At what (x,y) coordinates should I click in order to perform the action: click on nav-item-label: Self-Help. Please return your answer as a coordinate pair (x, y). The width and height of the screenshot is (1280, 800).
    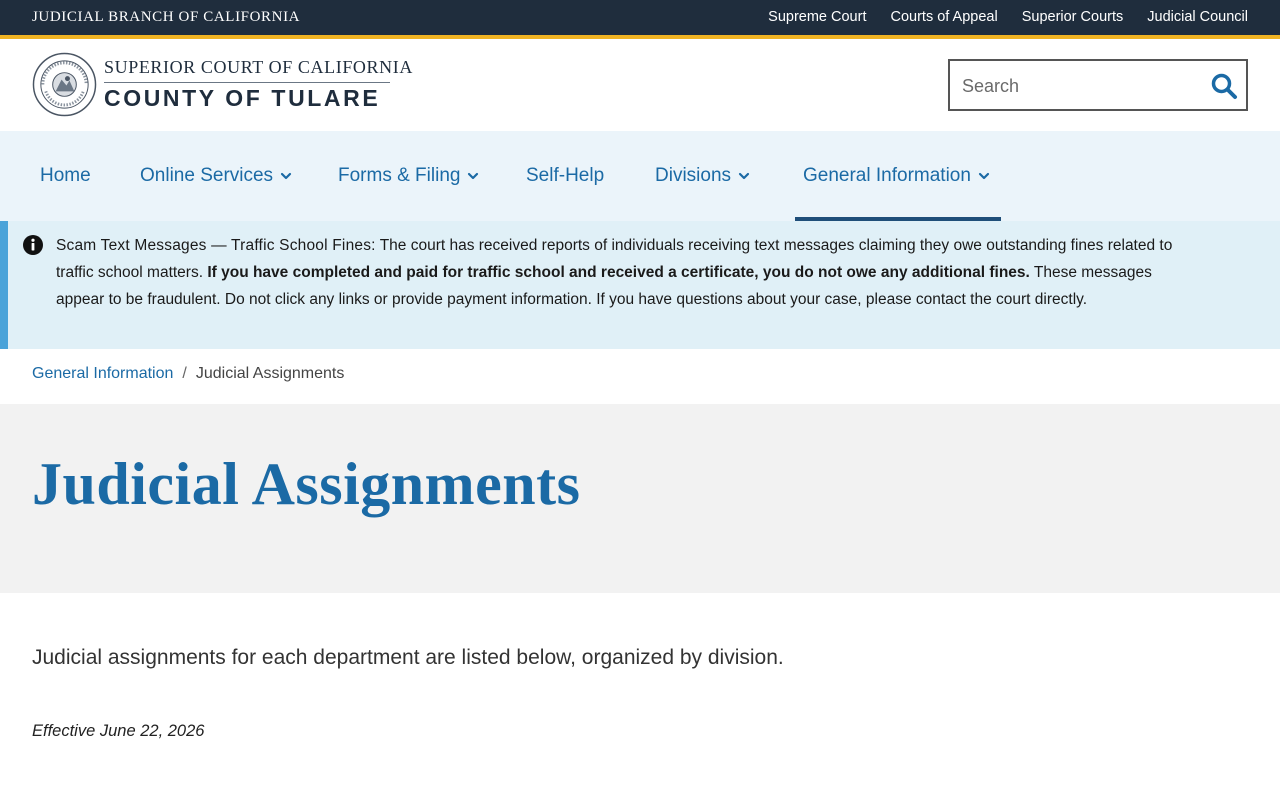
    Looking at the image, I should click on (565, 175).